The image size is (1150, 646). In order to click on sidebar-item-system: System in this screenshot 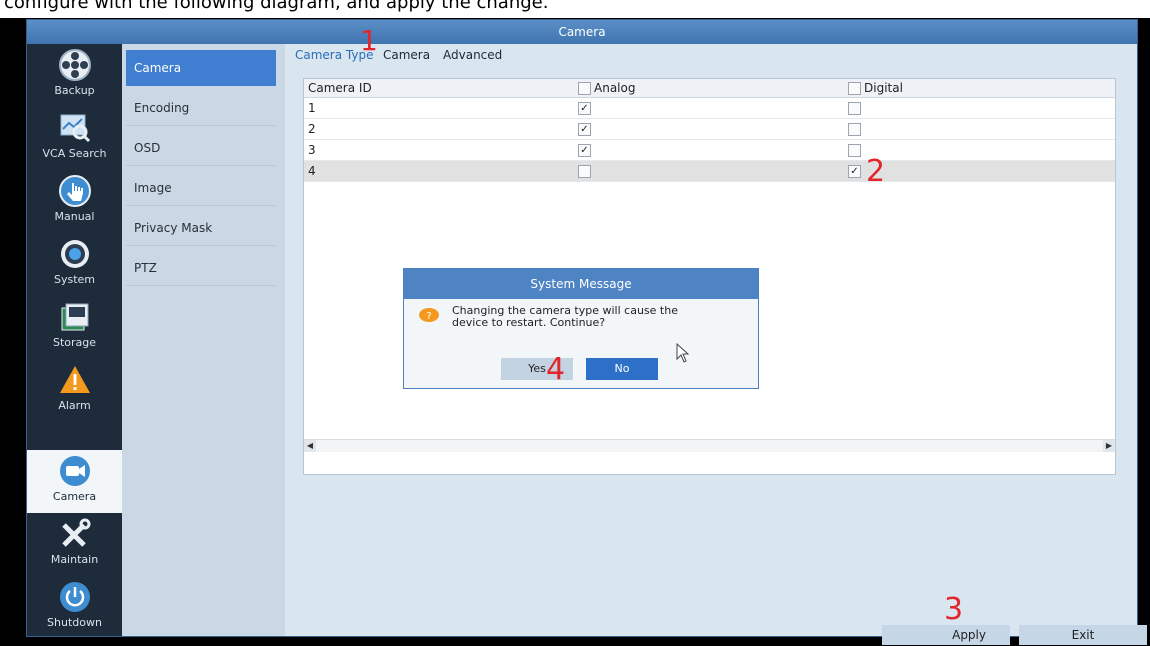, I will do `click(74, 264)`.